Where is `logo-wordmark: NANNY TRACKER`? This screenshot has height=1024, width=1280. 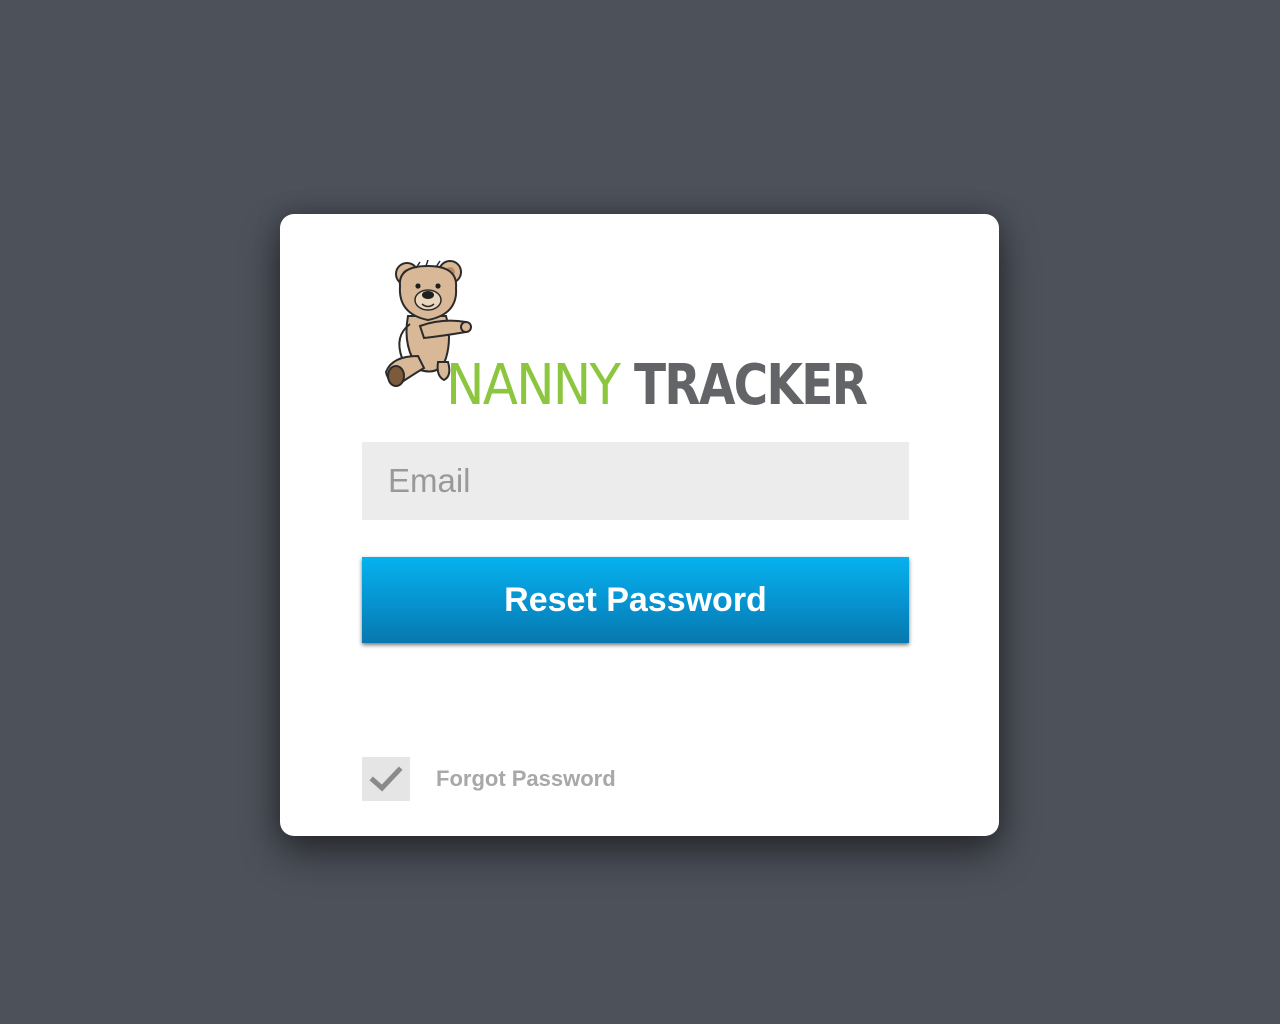 logo-wordmark: NANNY TRACKER is located at coordinates (678, 384).